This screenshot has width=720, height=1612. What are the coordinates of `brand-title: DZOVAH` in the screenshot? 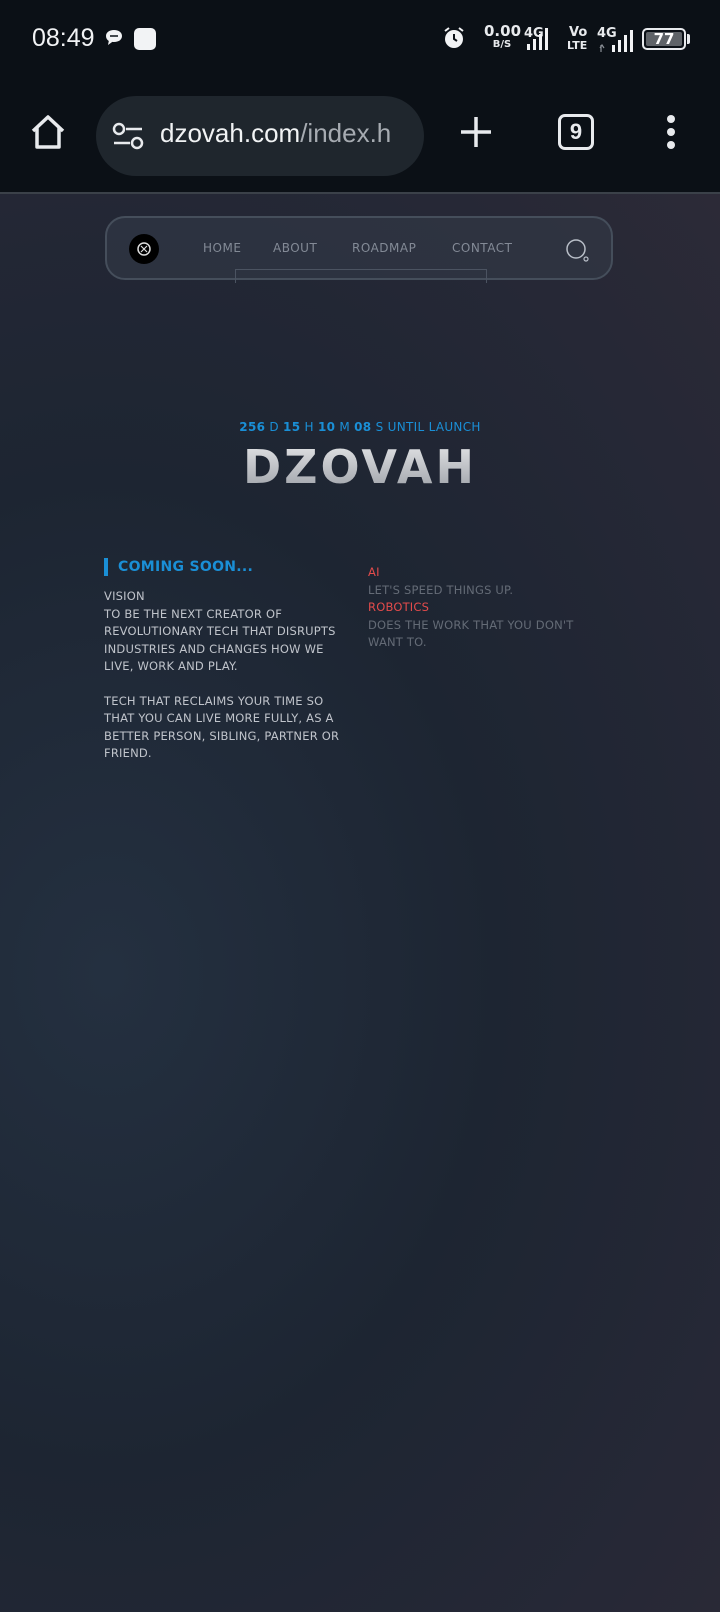 It's located at (360, 467).